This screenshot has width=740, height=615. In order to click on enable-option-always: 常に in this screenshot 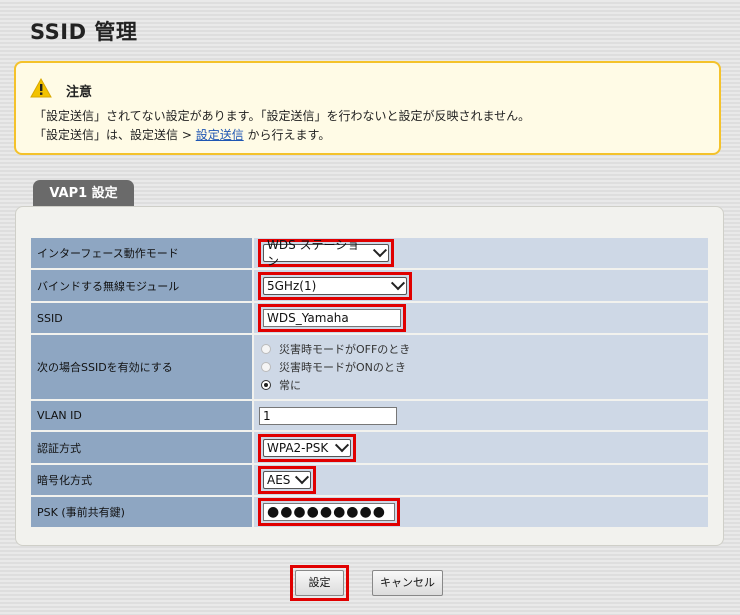, I will do `click(483, 385)`.